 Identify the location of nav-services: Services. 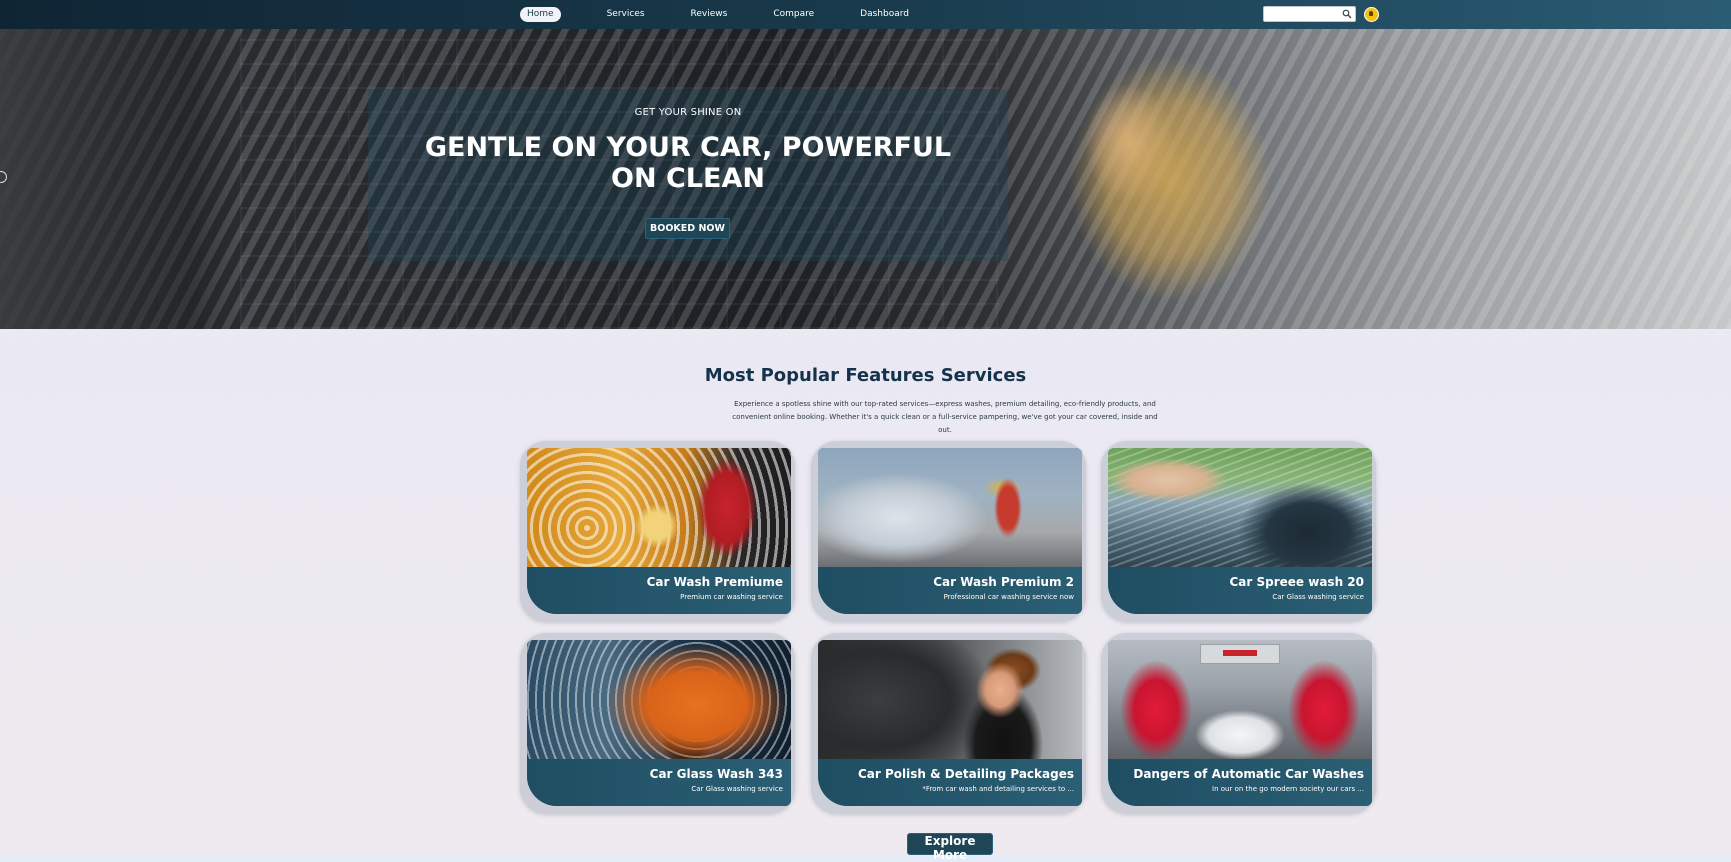
(626, 14).